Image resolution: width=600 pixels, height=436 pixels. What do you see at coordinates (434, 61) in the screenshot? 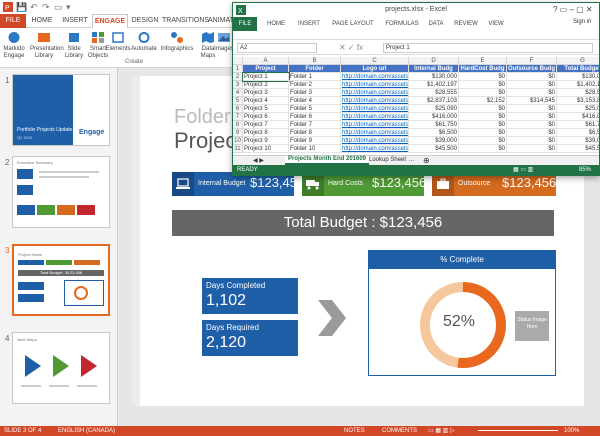
I see `column-header: D` at bounding box center [434, 61].